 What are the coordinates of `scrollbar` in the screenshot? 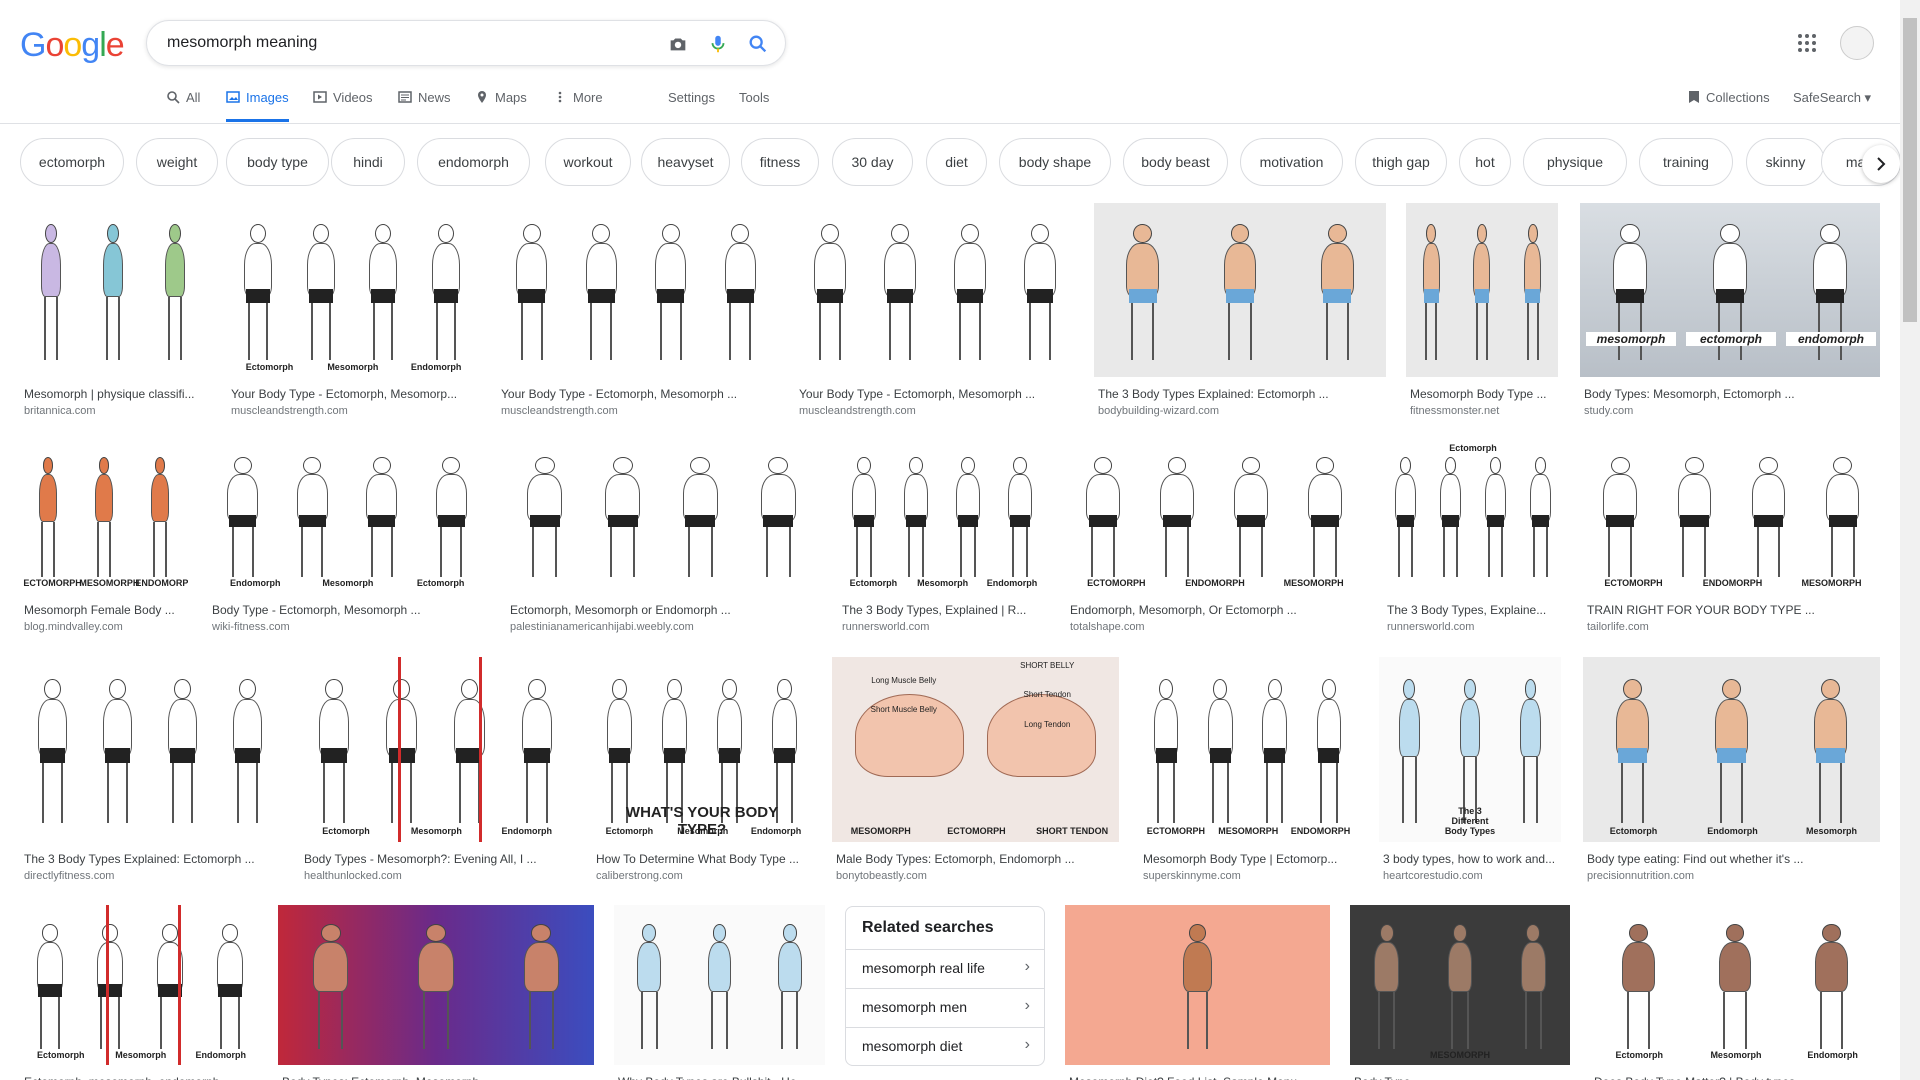 It's located at (1910, 540).